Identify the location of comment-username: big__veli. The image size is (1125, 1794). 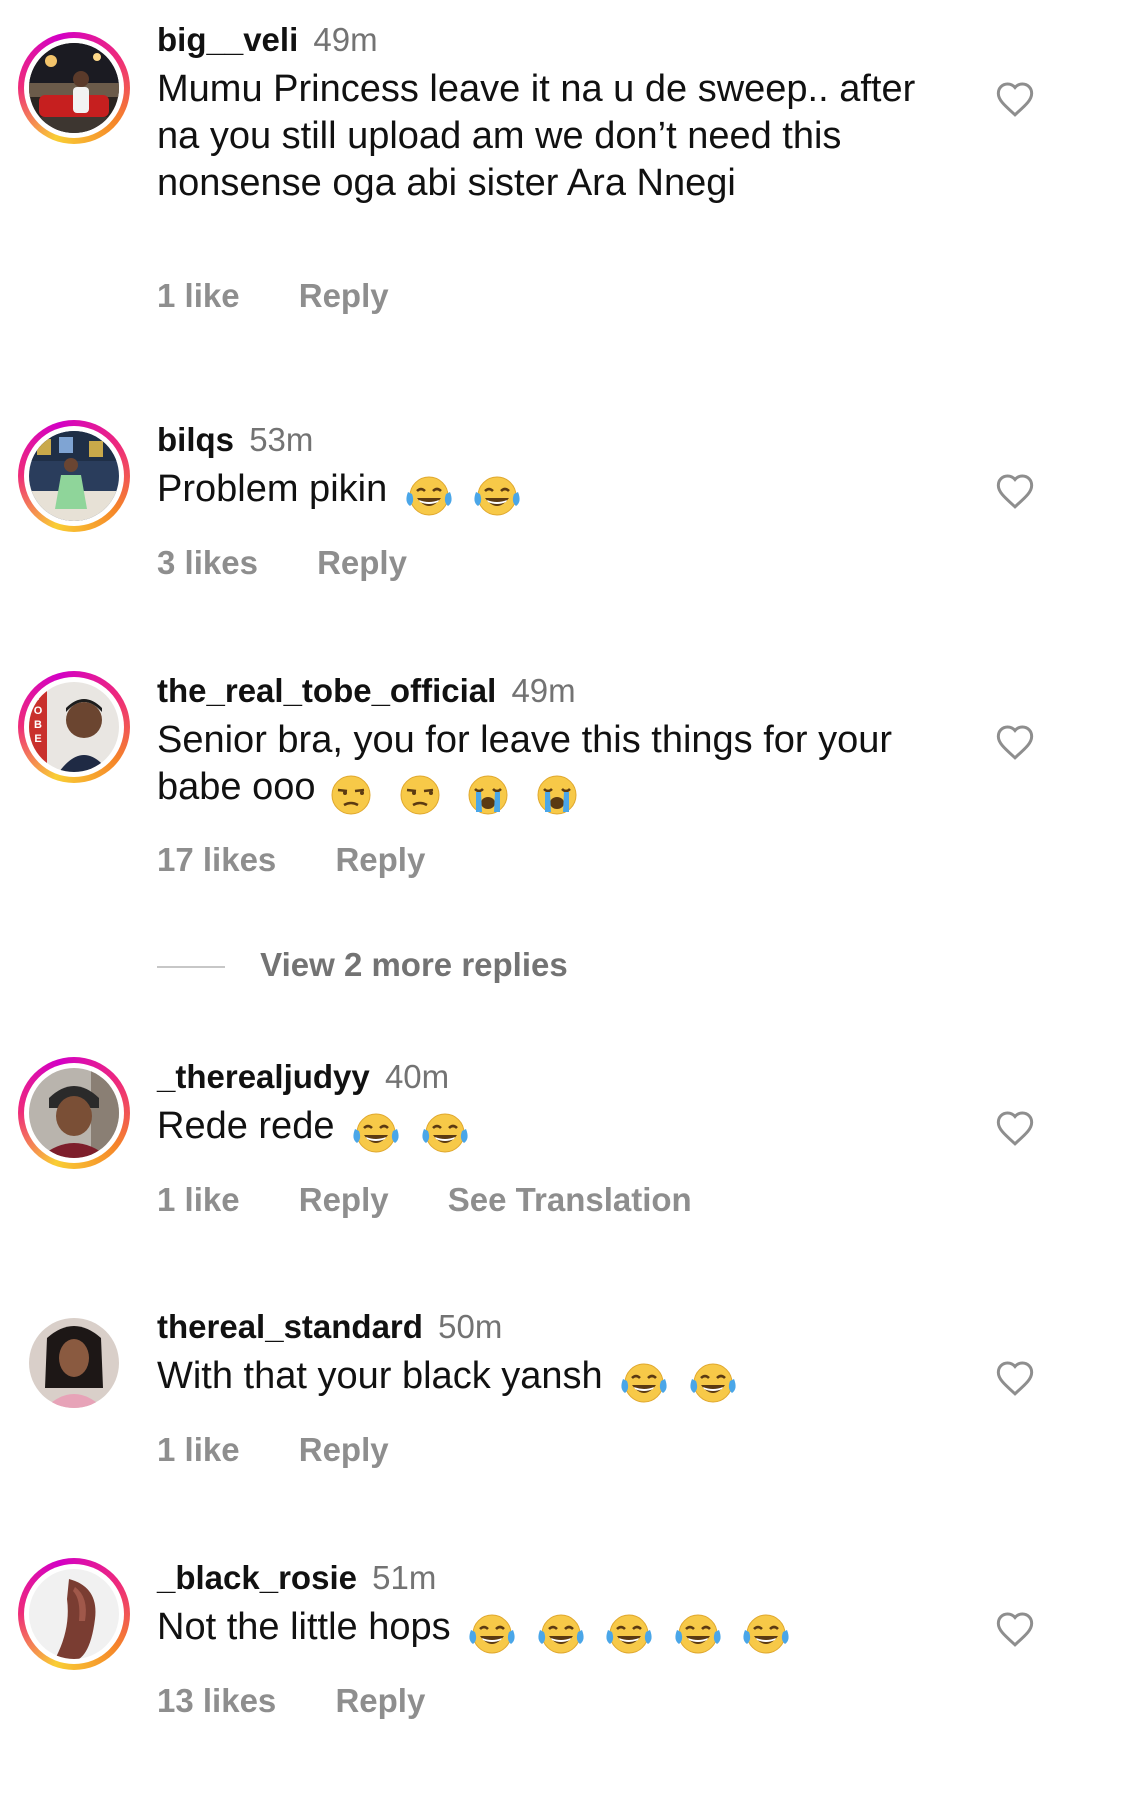
(227, 39).